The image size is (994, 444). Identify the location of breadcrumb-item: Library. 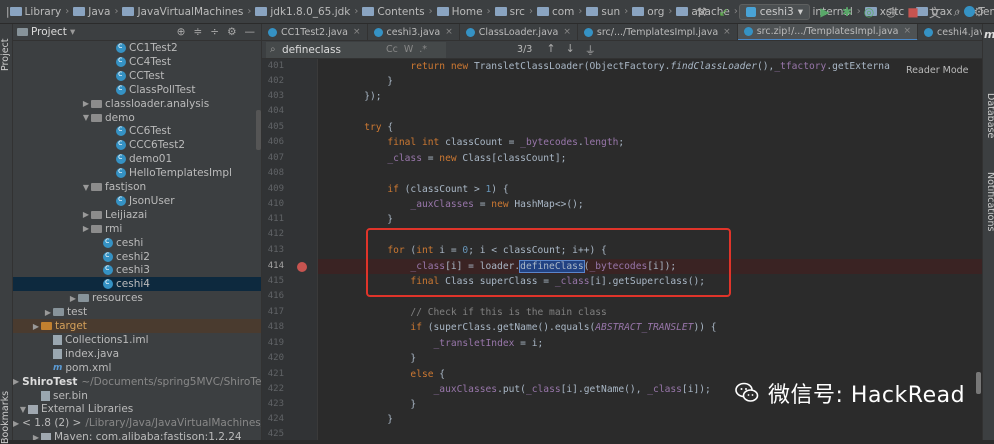
(35, 12).